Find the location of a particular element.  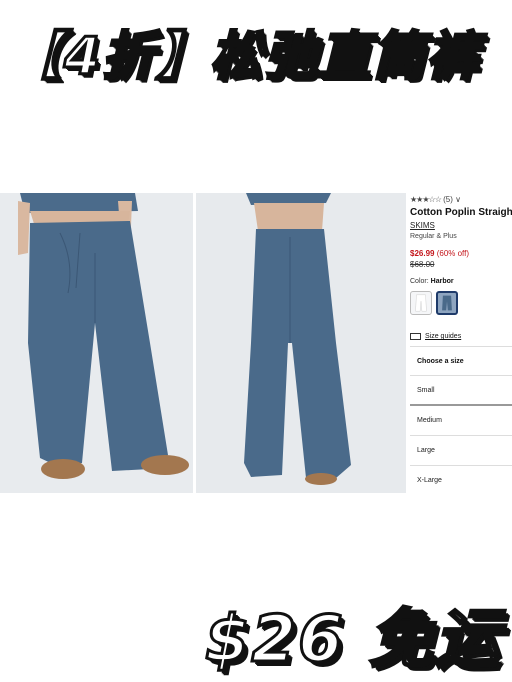

size-option-medium: Medium is located at coordinates (461, 421).